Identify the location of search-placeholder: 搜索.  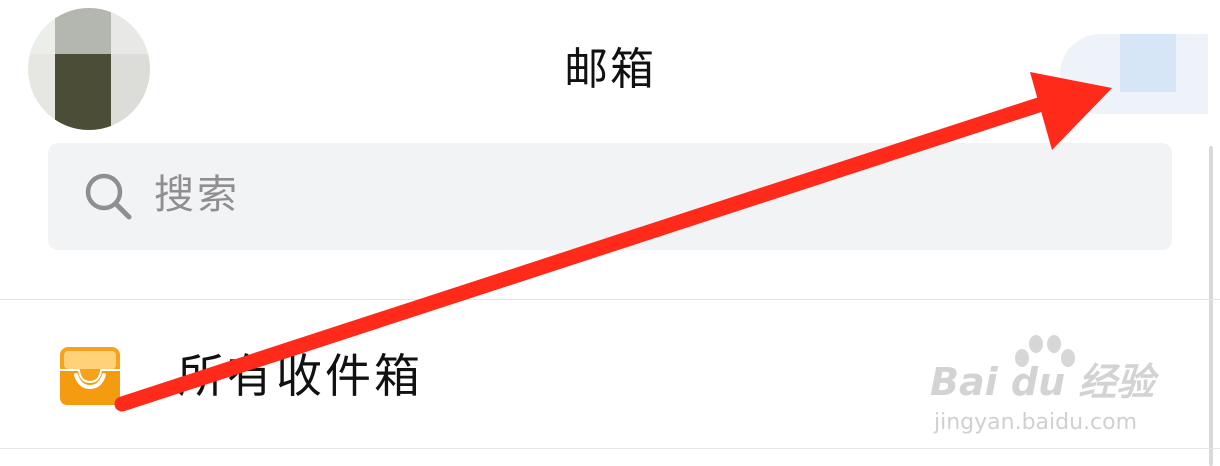
(197, 195).